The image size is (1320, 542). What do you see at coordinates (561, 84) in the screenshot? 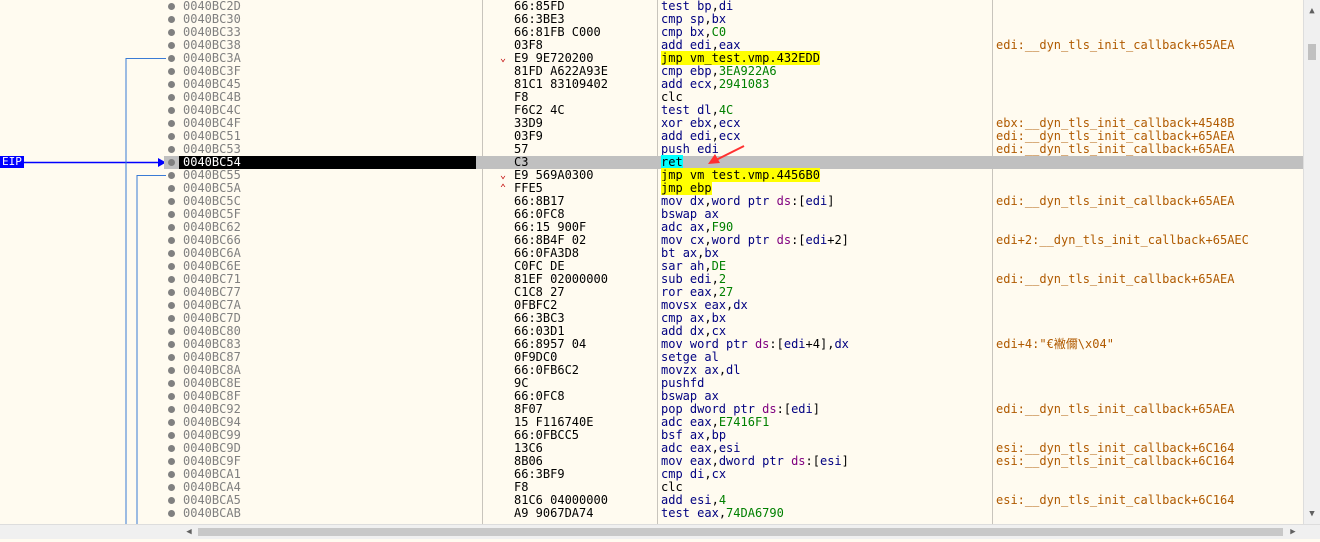
I see `bytes-cell: 81C1 83109402` at bounding box center [561, 84].